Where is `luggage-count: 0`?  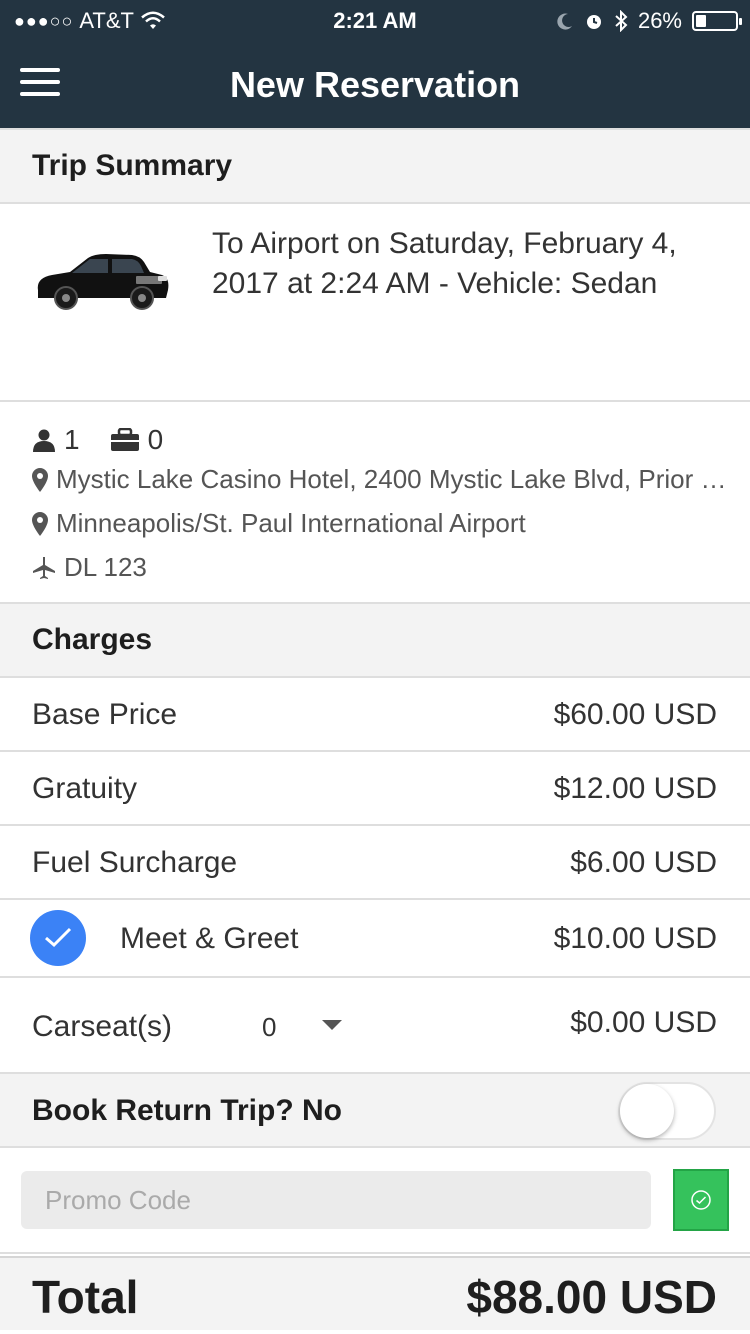
luggage-count: 0 is located at coordinates (155, 439).